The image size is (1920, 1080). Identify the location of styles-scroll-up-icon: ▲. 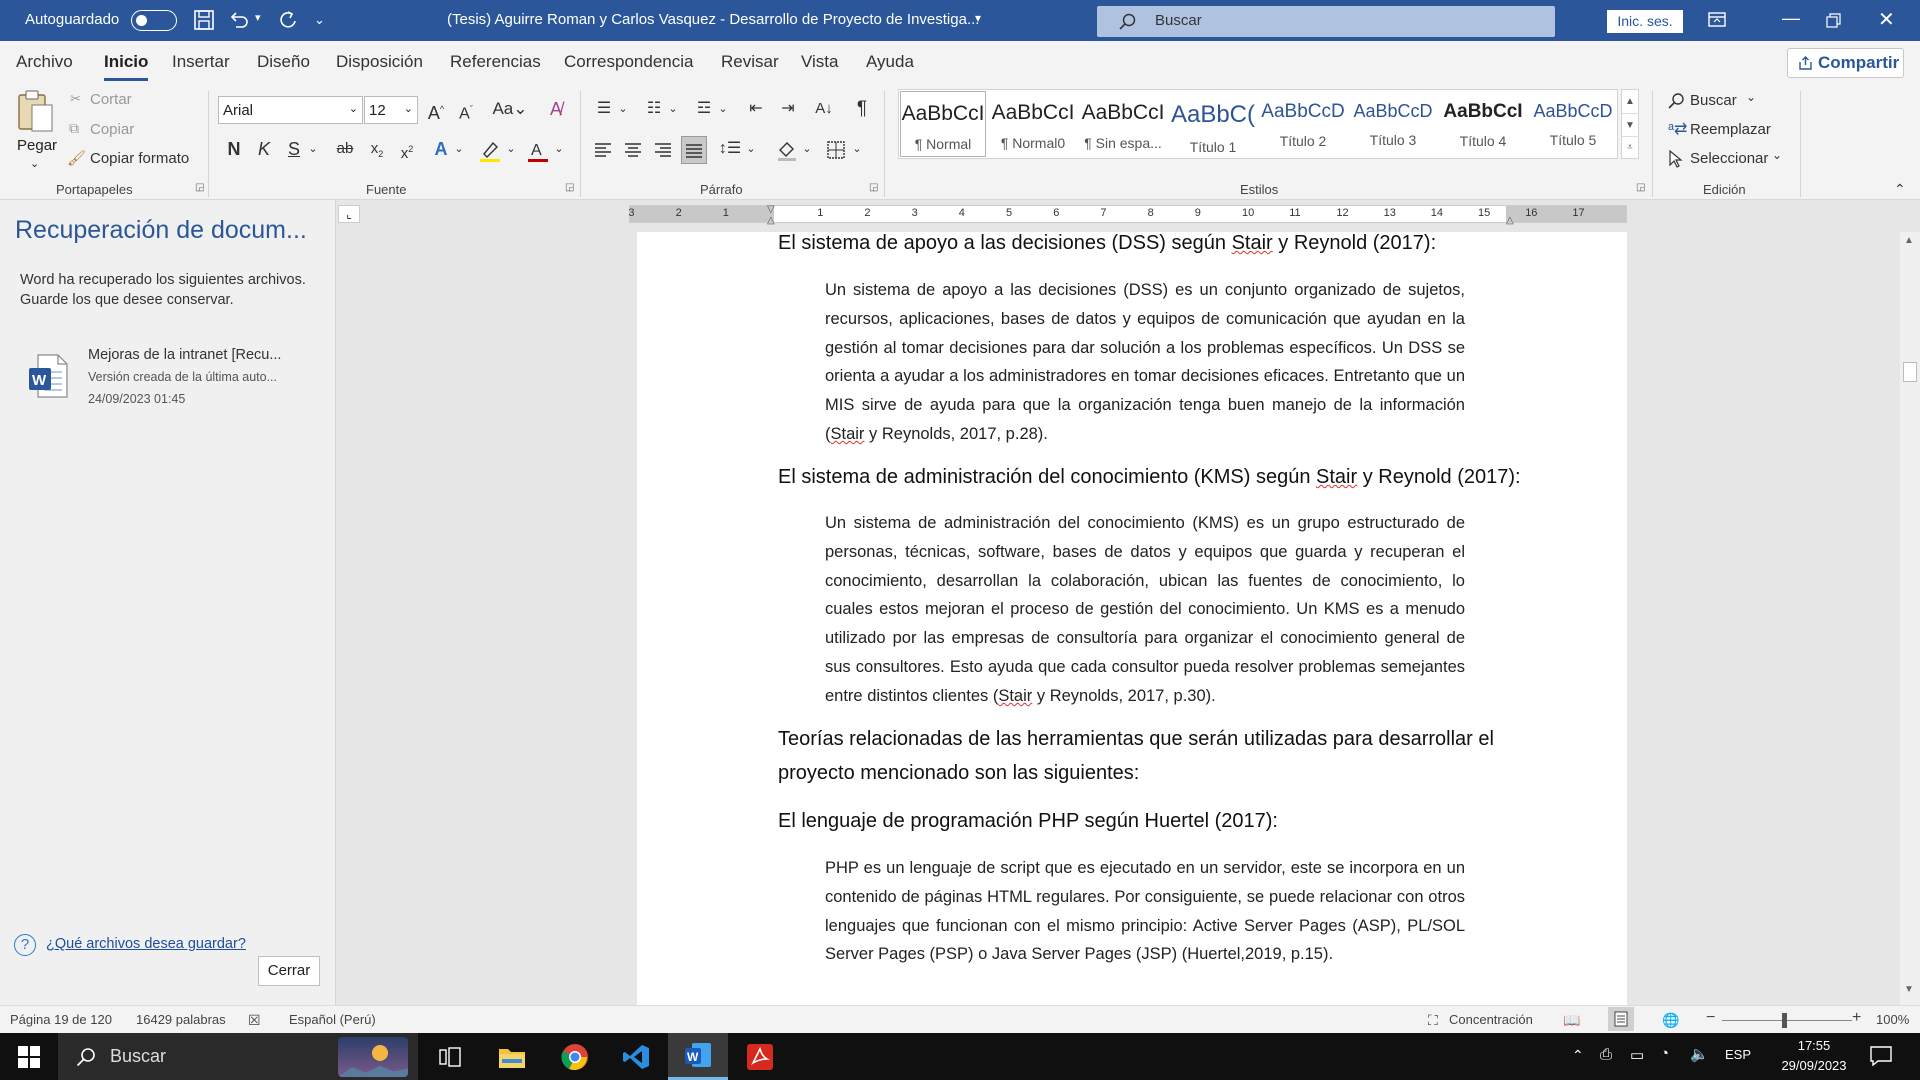
(1630, 101).